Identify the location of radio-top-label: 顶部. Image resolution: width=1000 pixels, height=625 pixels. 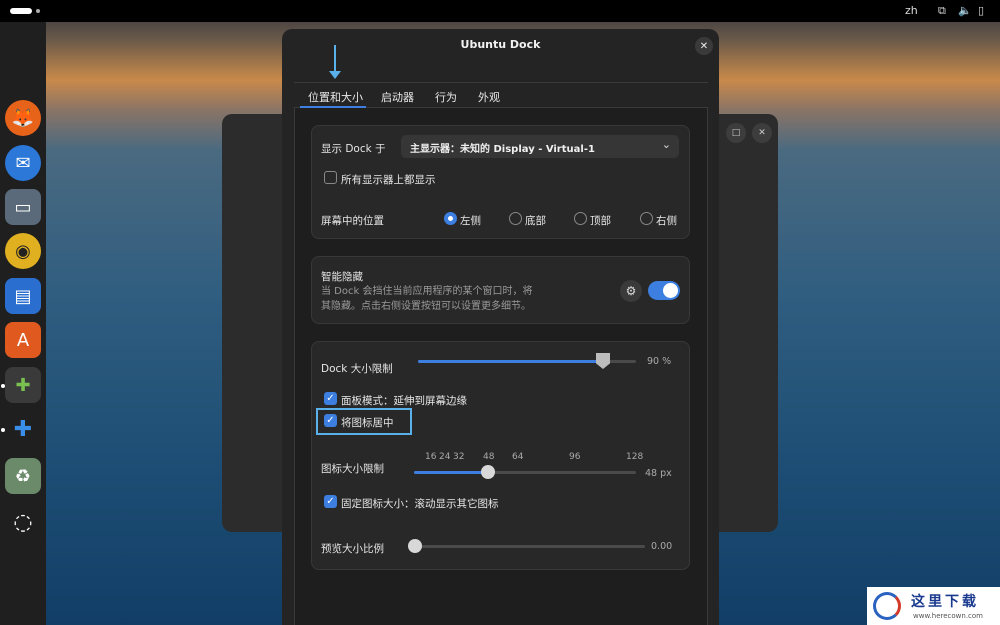
(600, 221).